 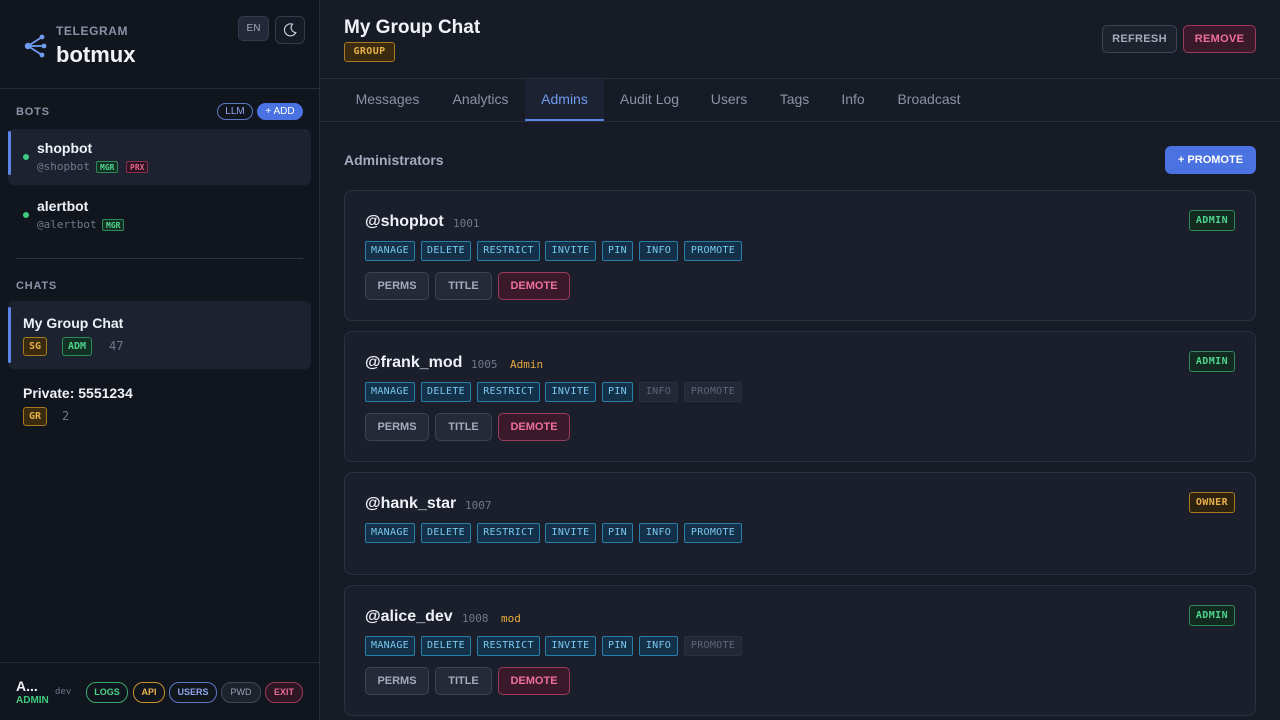 I want to click on chat-member-count: 2, so click(x=66, y=416).